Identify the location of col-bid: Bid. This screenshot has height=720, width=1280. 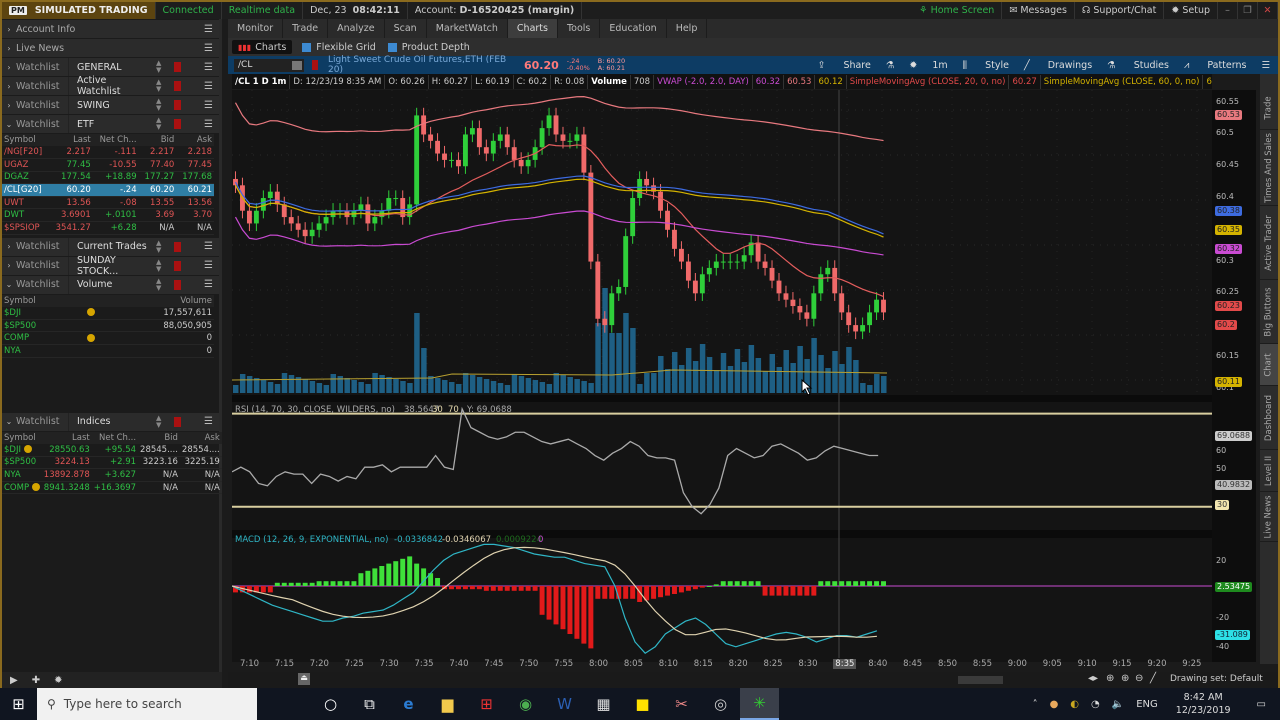
(159, 437).